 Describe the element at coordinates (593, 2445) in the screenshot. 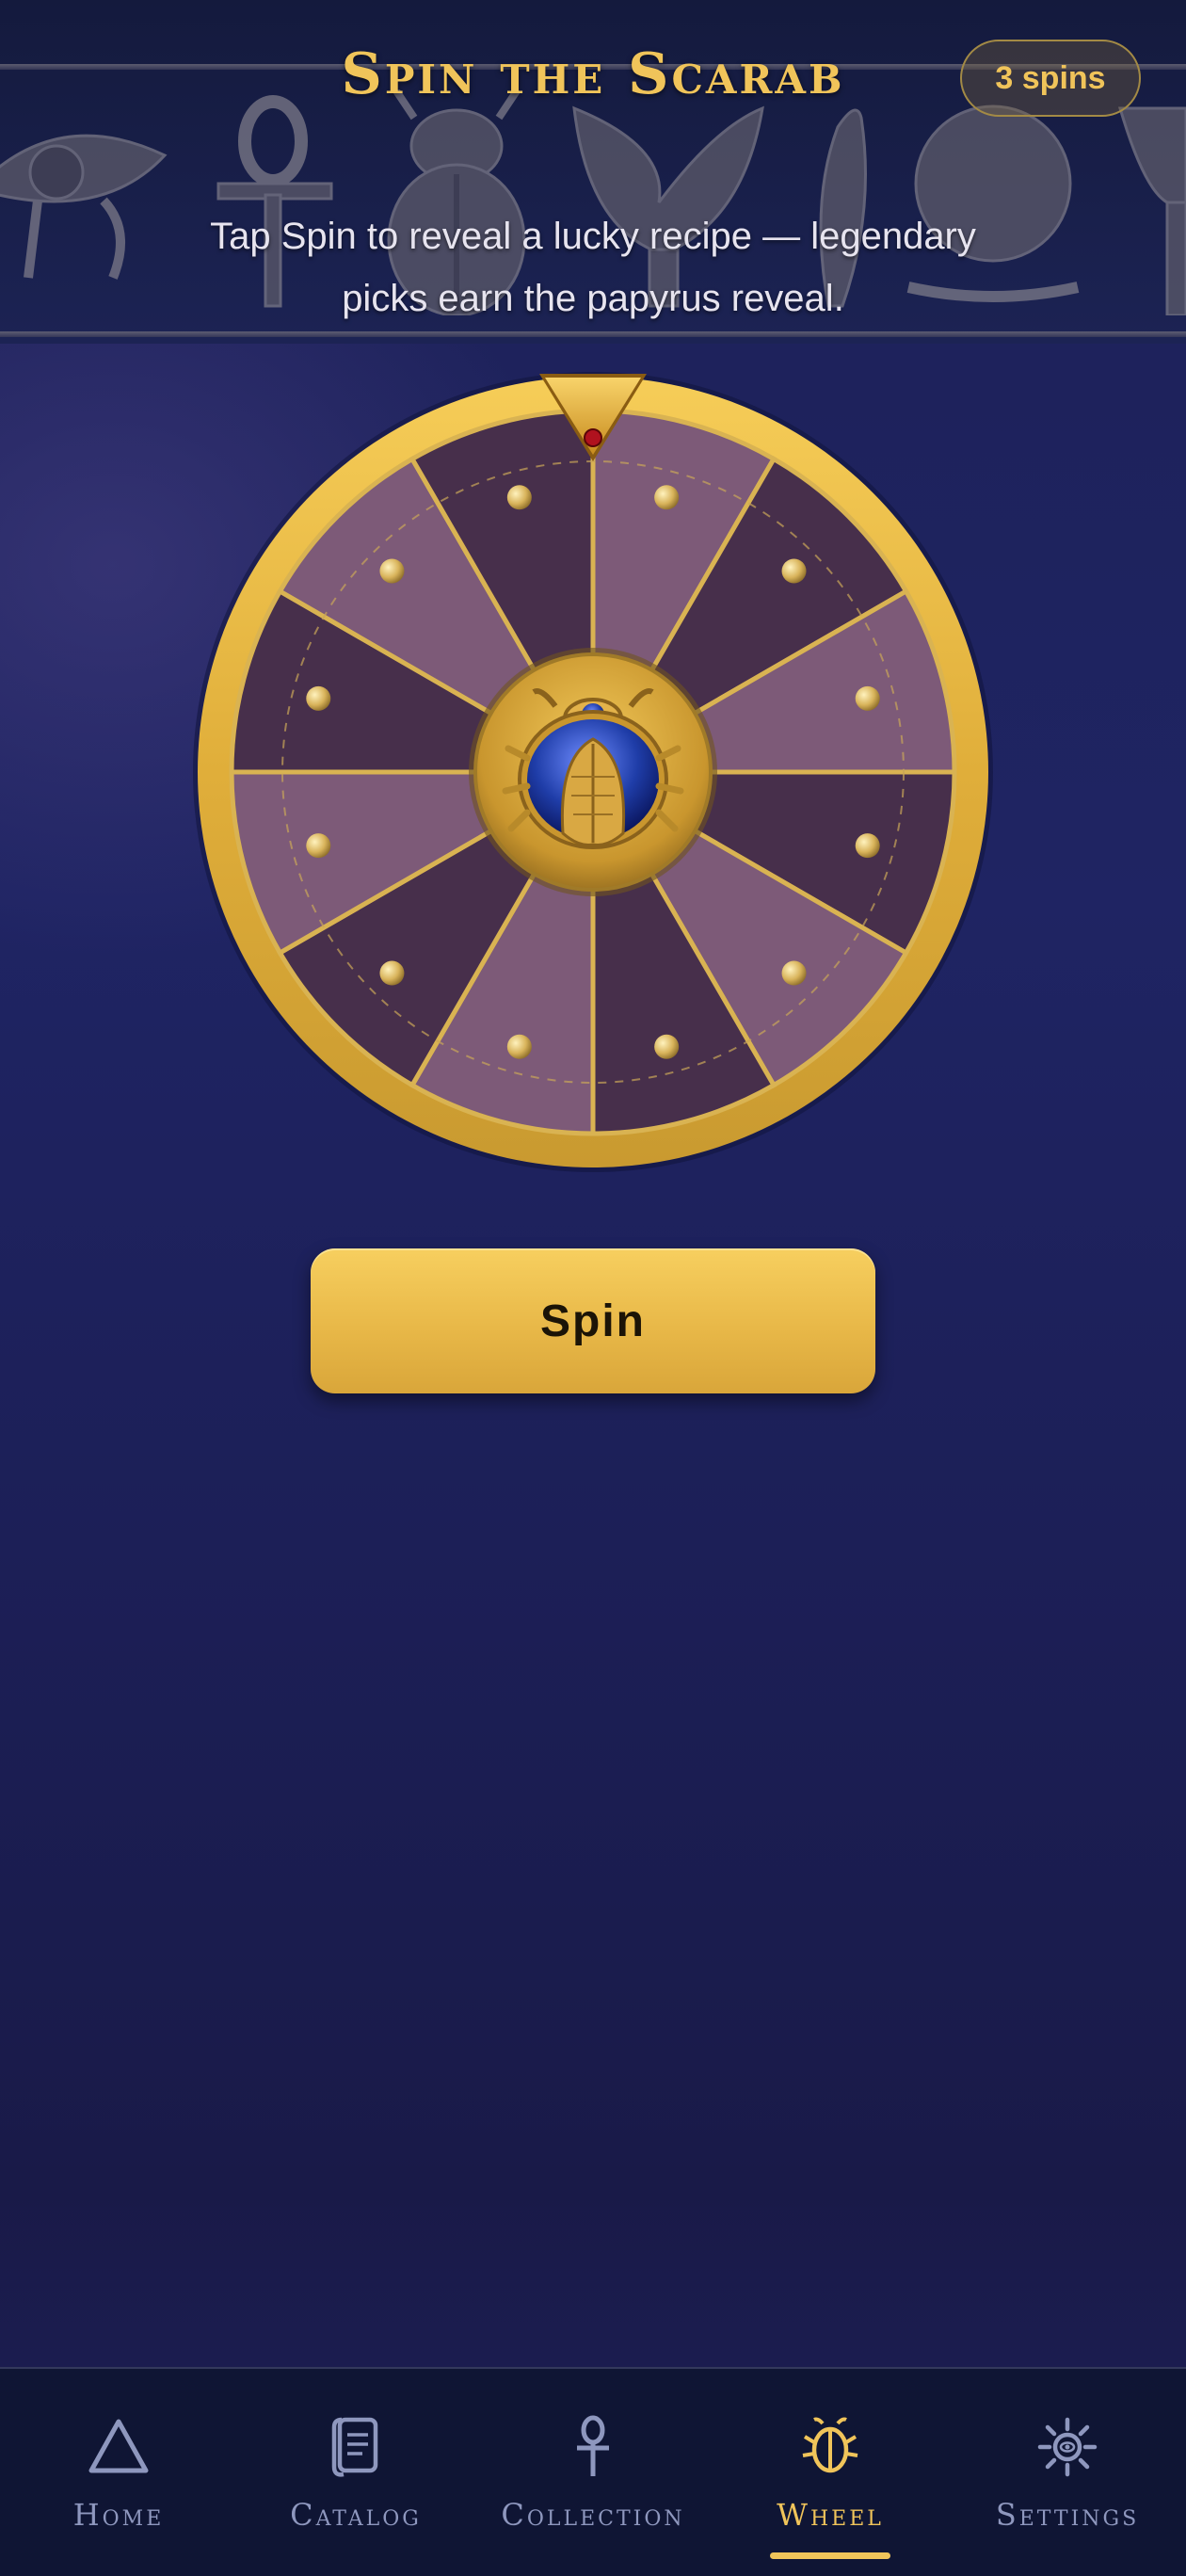

I see `ankh-icon` at that location.